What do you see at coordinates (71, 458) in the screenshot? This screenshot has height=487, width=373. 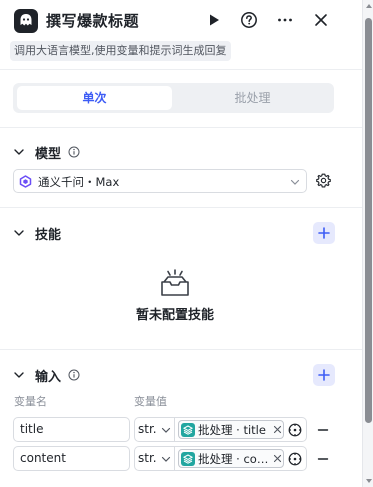 I see `variable-name-input: content` at bounding box center [71, 458].